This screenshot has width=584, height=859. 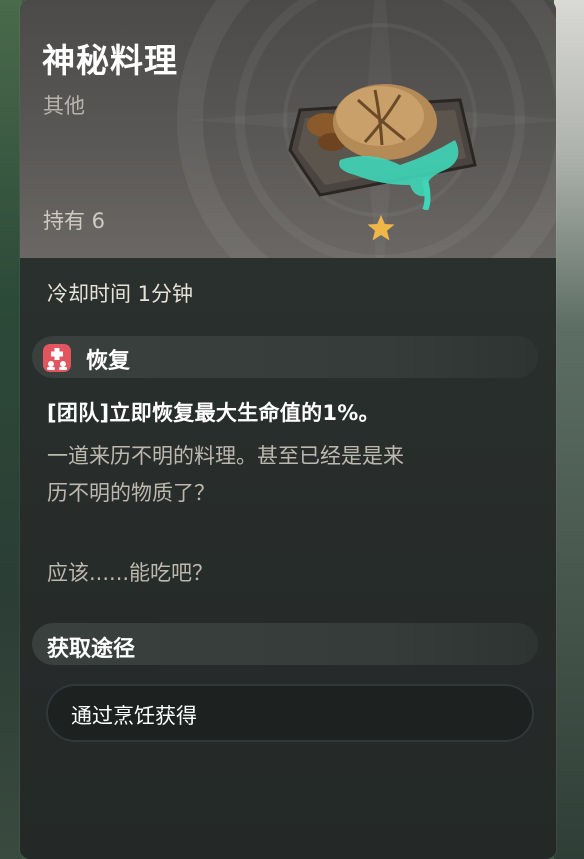 What do you see at coordinates (382, 147) in the screenshot?
I see `mysterious-dish-icon` at bounding box center [382, 147].